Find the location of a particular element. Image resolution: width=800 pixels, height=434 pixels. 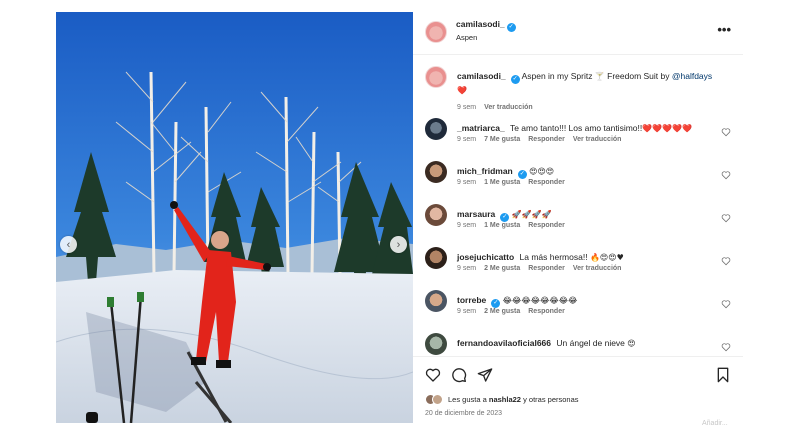

comment-meta: 9 sem 2 Me gusta Responder Ver traducción is located at coordinates (543, 268).